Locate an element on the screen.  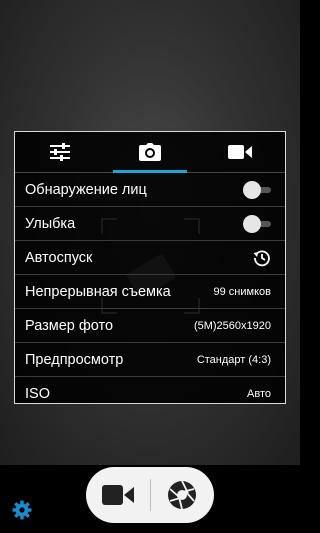
smile-toggle is located at coordinates (257, 223).